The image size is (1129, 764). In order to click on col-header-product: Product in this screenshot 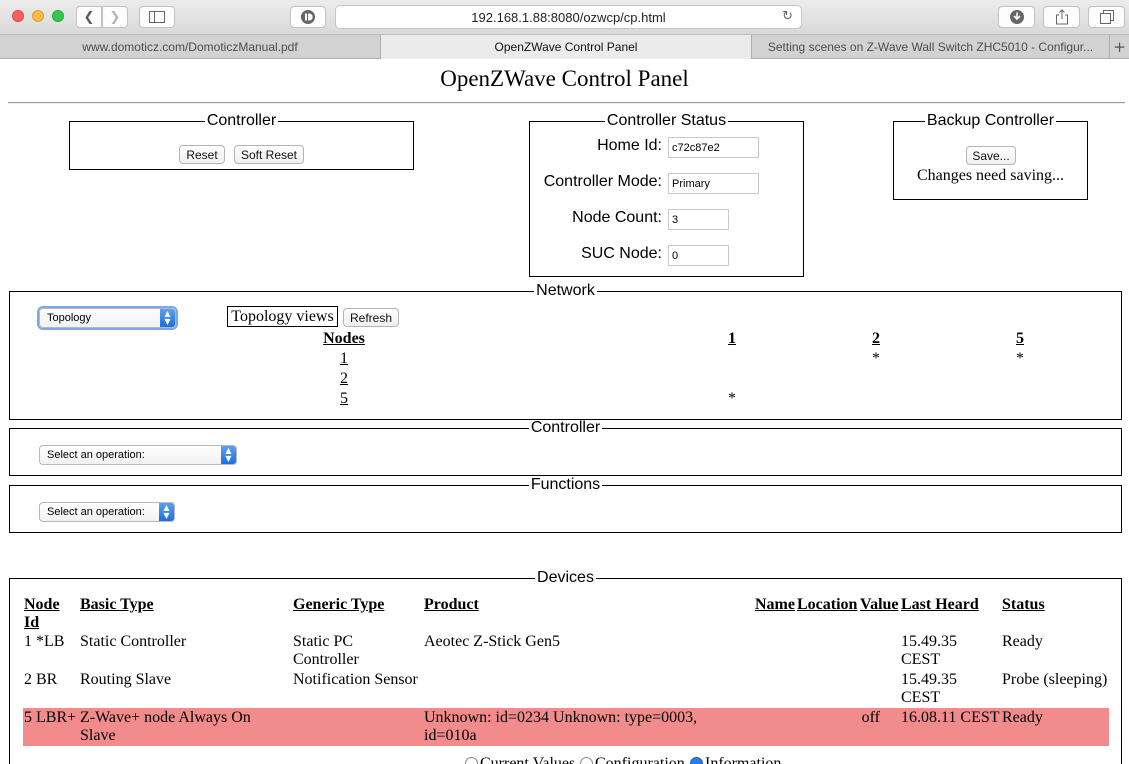, I will do `click(524, 605)`.